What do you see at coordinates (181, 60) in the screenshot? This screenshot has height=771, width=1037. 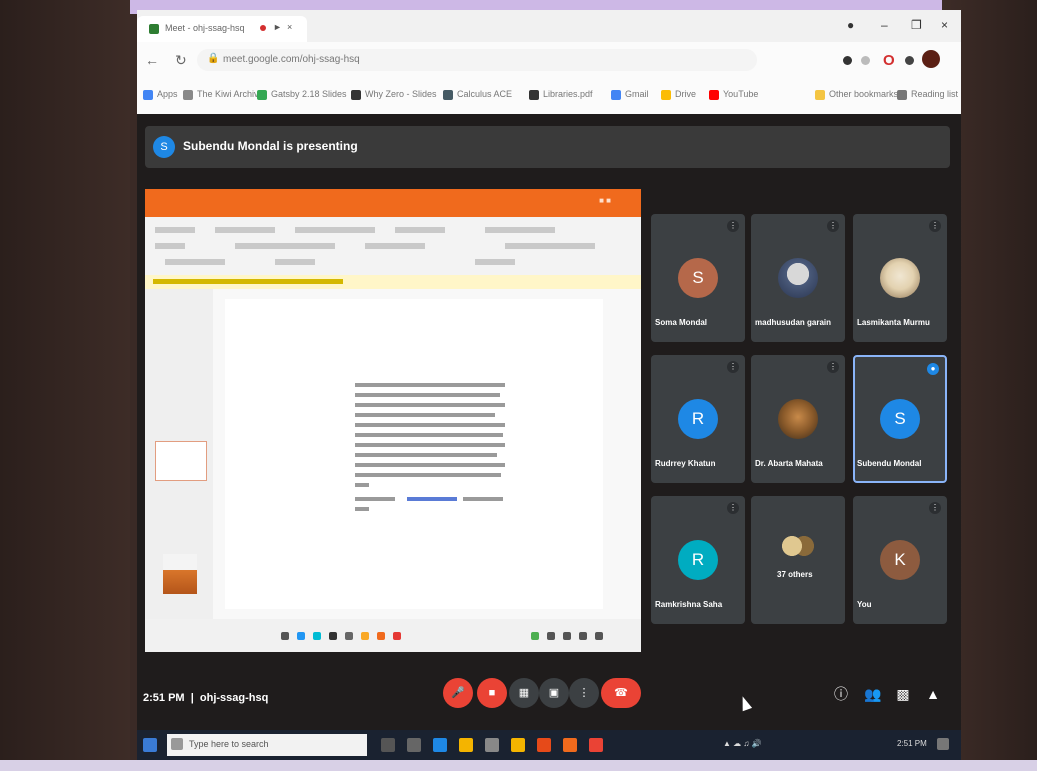 I see `reload-icon: ↻` at bounding box center [181, 60].